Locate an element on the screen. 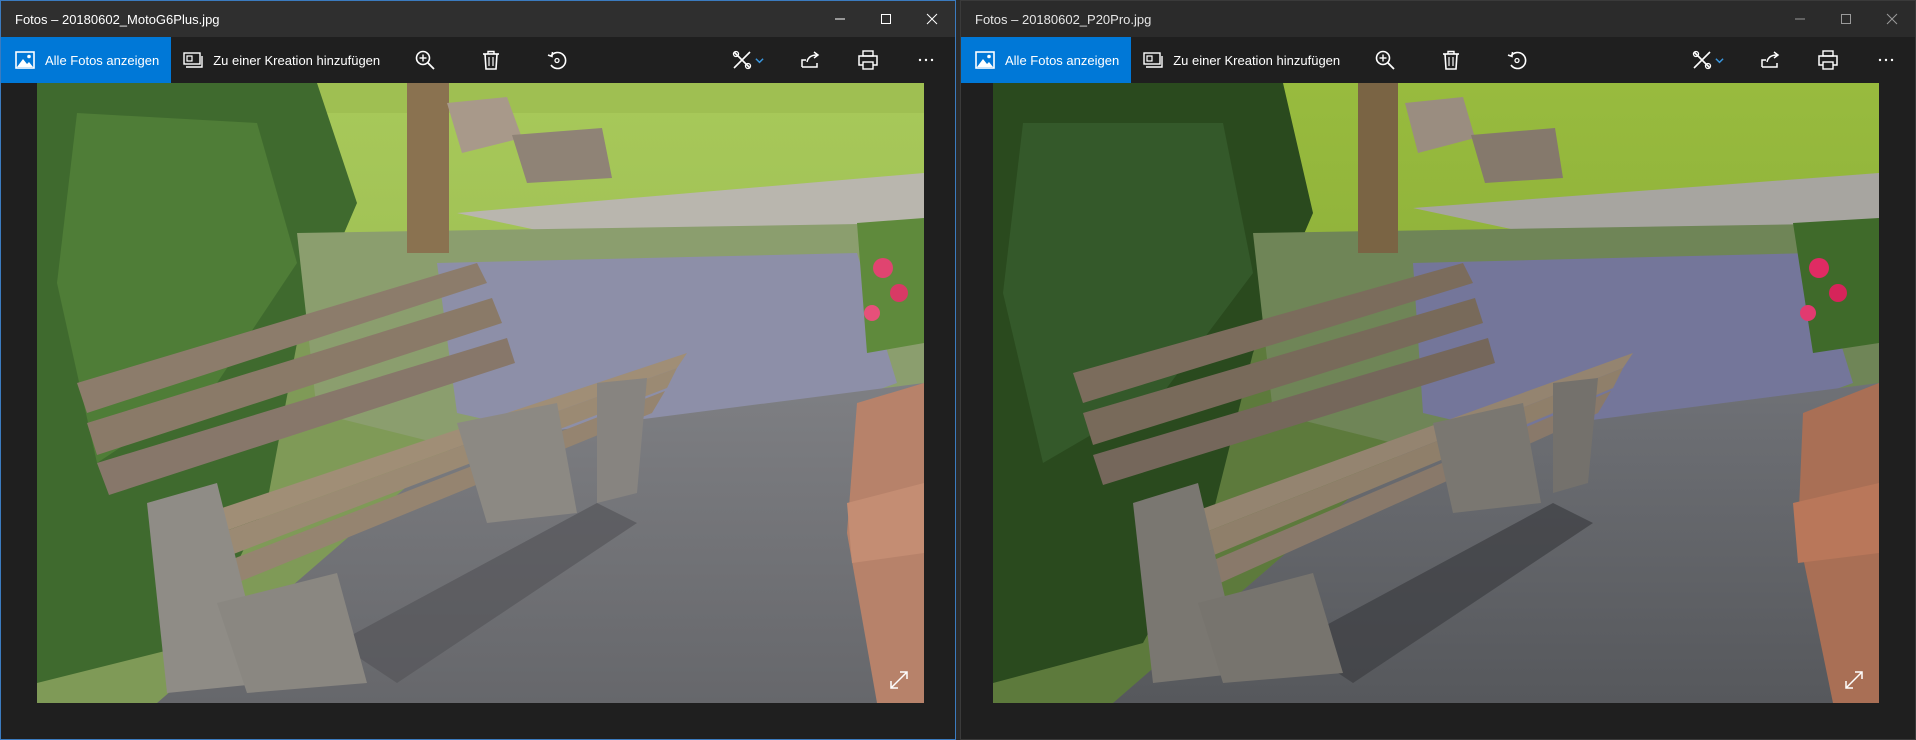 The width and height of the screenshot is (1916, 740). title-bar: Fotos – 20180602_MotoG6Plus.jpg is located at coordinates (478, 19).